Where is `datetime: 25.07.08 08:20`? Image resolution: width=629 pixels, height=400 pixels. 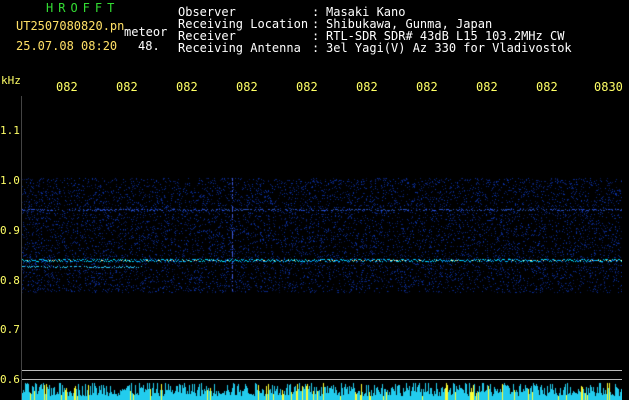
datetime: 25.07.08 08:20 is located at coordinates (67, 46).